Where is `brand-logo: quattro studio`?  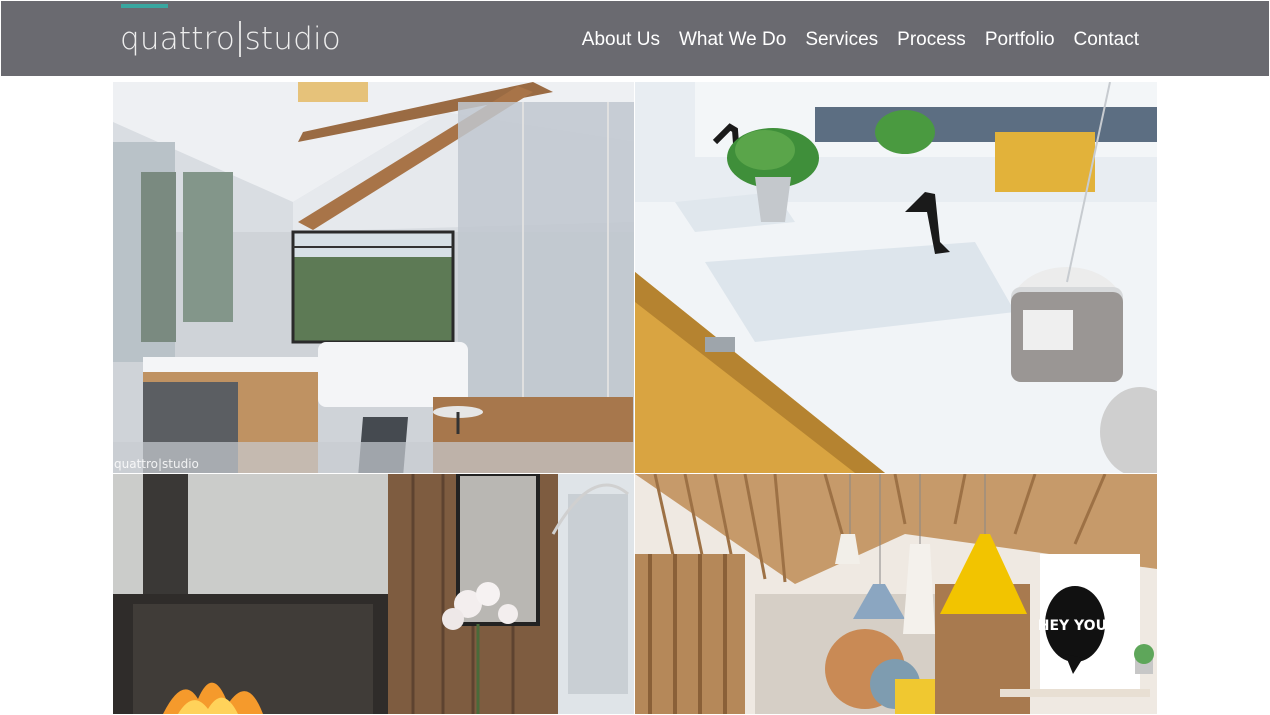 brand-logo: quattro studio is located at coordinates (230, 39).